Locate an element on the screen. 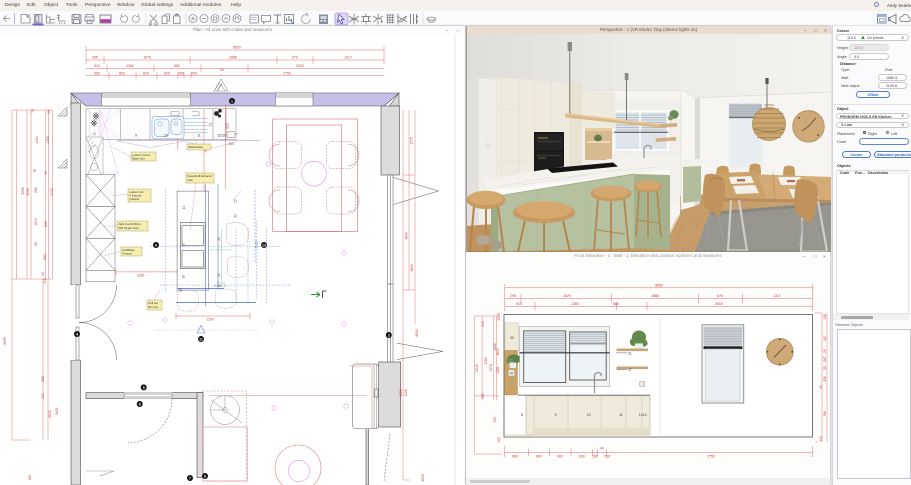 The height and width of the screenshot is (485, 911). svg-text: 5491 is located at coordinates (57, 411).